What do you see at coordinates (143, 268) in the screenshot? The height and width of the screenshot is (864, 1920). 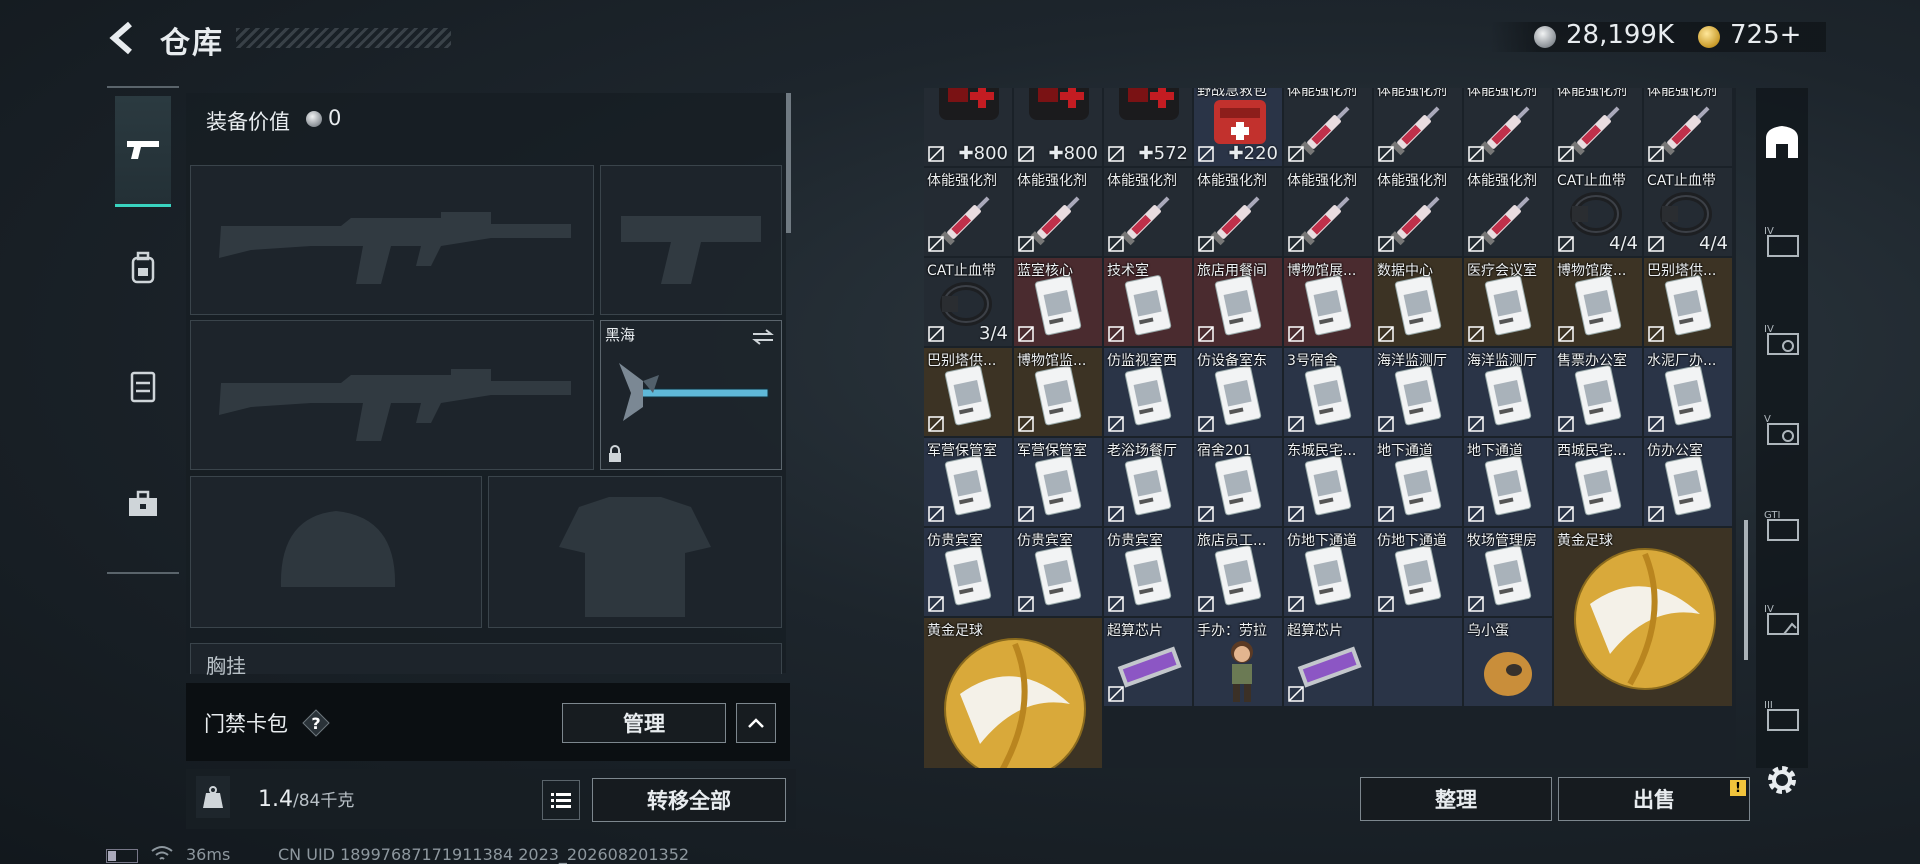 I see `tab-backpack` at bounding box center [143, 268].